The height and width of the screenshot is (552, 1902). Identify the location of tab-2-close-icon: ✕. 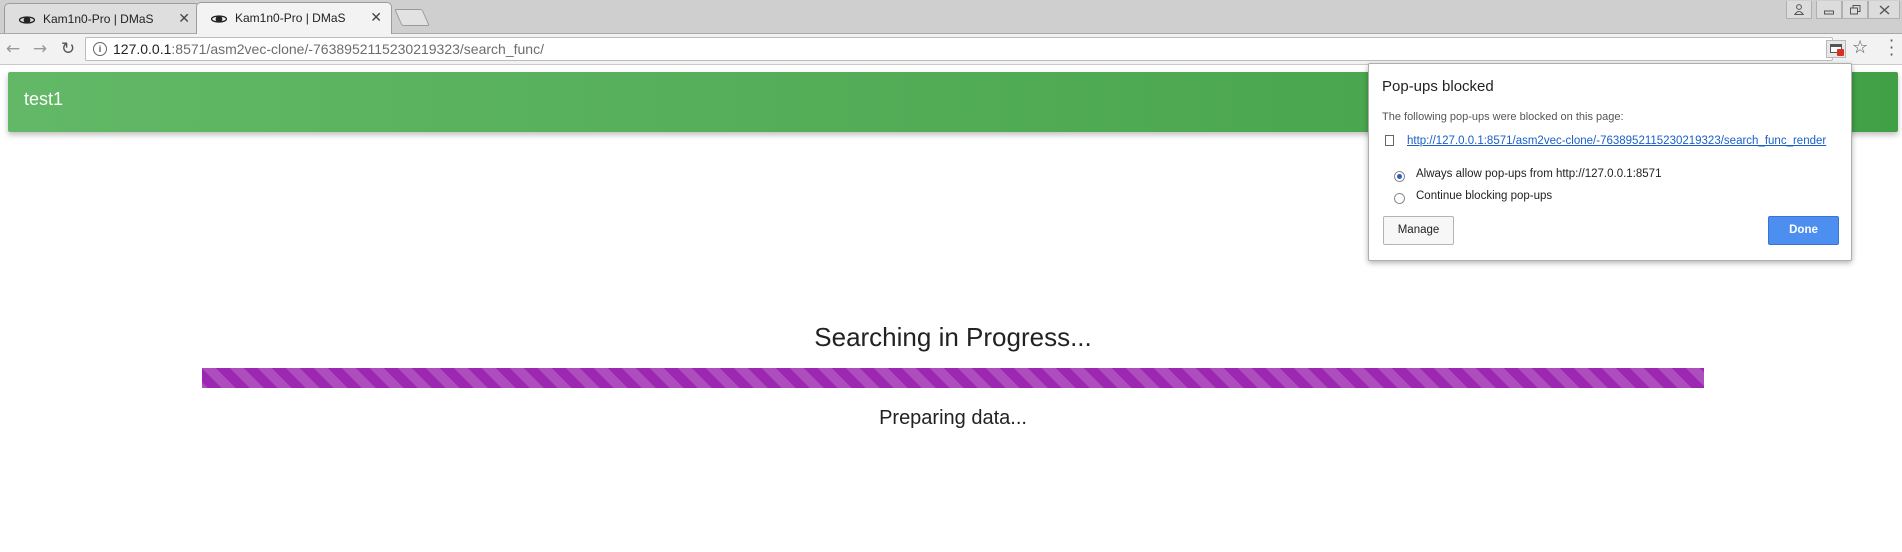
(376, 17).